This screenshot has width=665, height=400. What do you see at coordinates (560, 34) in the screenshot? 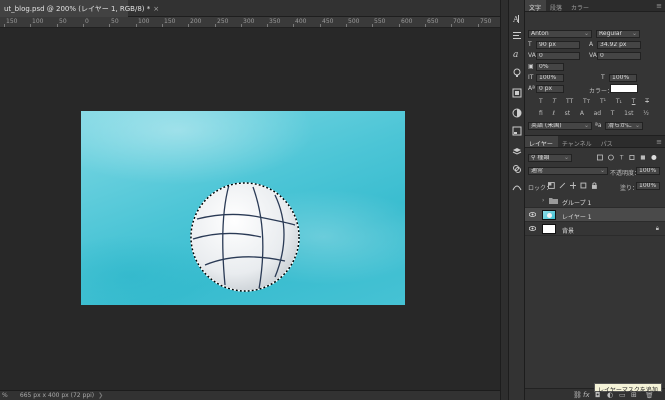
I see `font-family-select: Anton ⌄` at bounding box center [560, 34].